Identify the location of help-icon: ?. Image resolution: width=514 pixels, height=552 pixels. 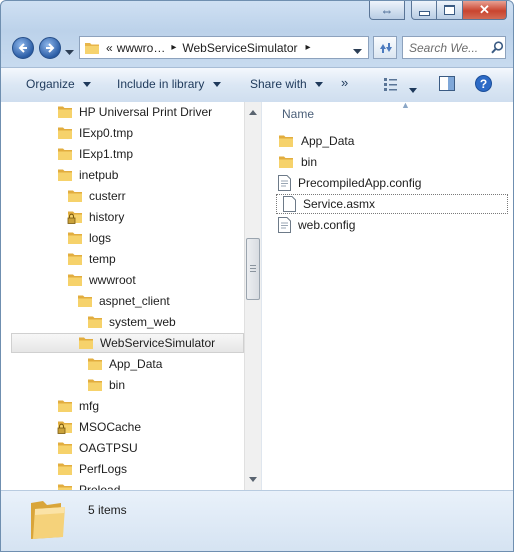
(483, 83).